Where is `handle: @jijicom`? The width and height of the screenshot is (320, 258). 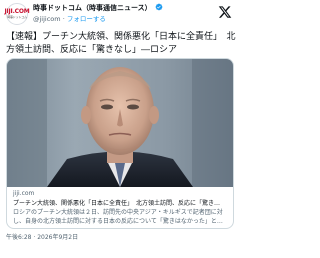 handle: @jijicom is located at coordinates (47, 19).